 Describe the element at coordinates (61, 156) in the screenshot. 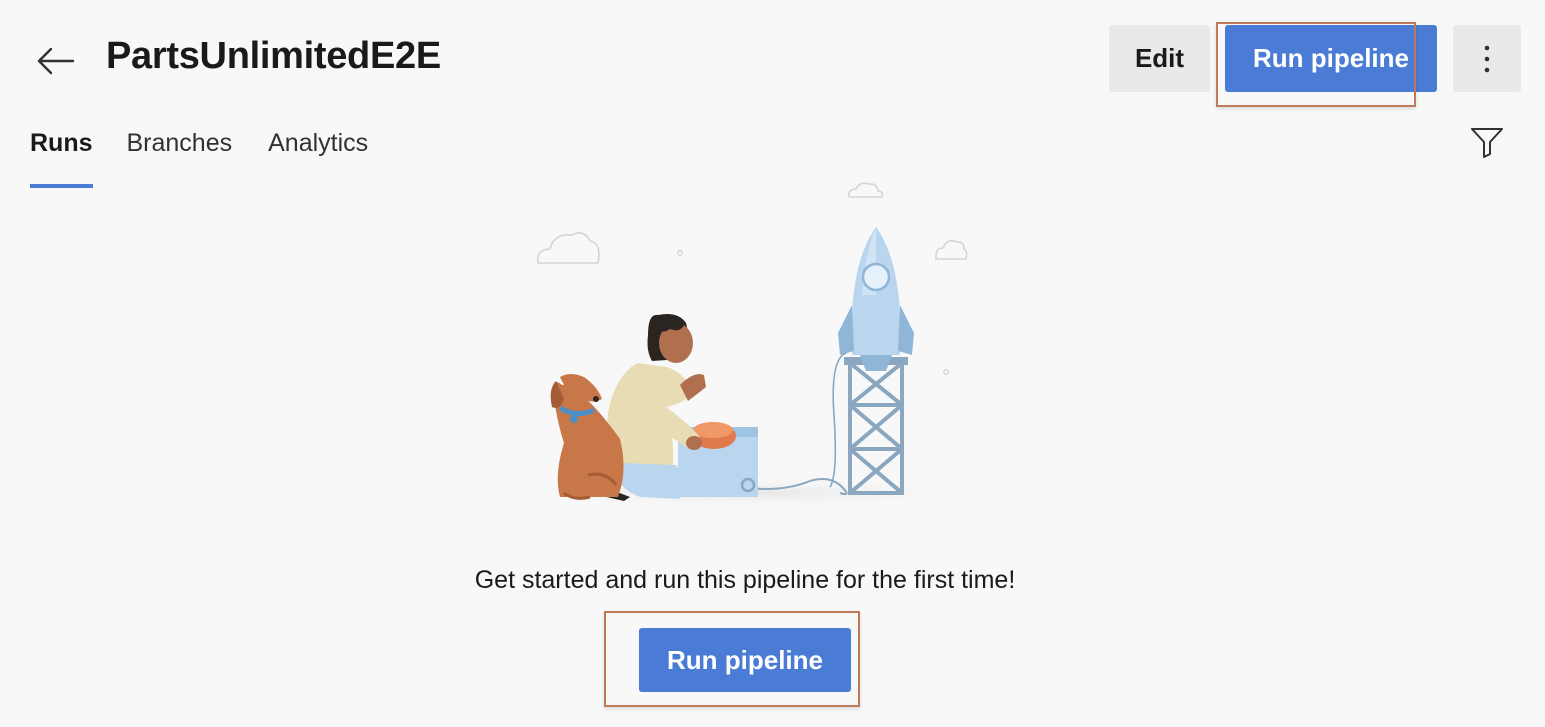

I see `tab-runs: Runs` at that location.